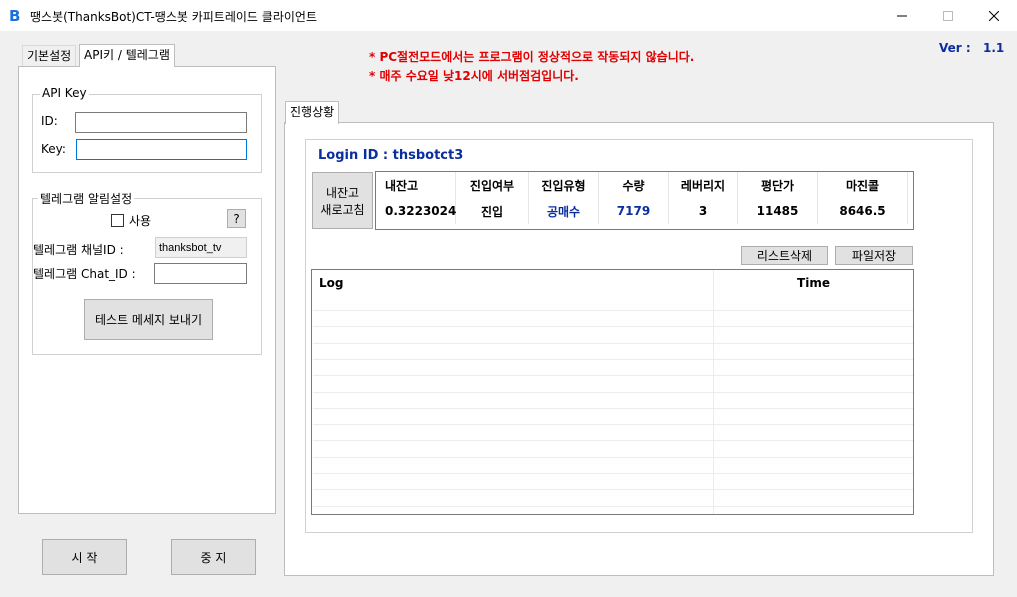  I want to click on stop-button: 중 지, so click(213, 557).